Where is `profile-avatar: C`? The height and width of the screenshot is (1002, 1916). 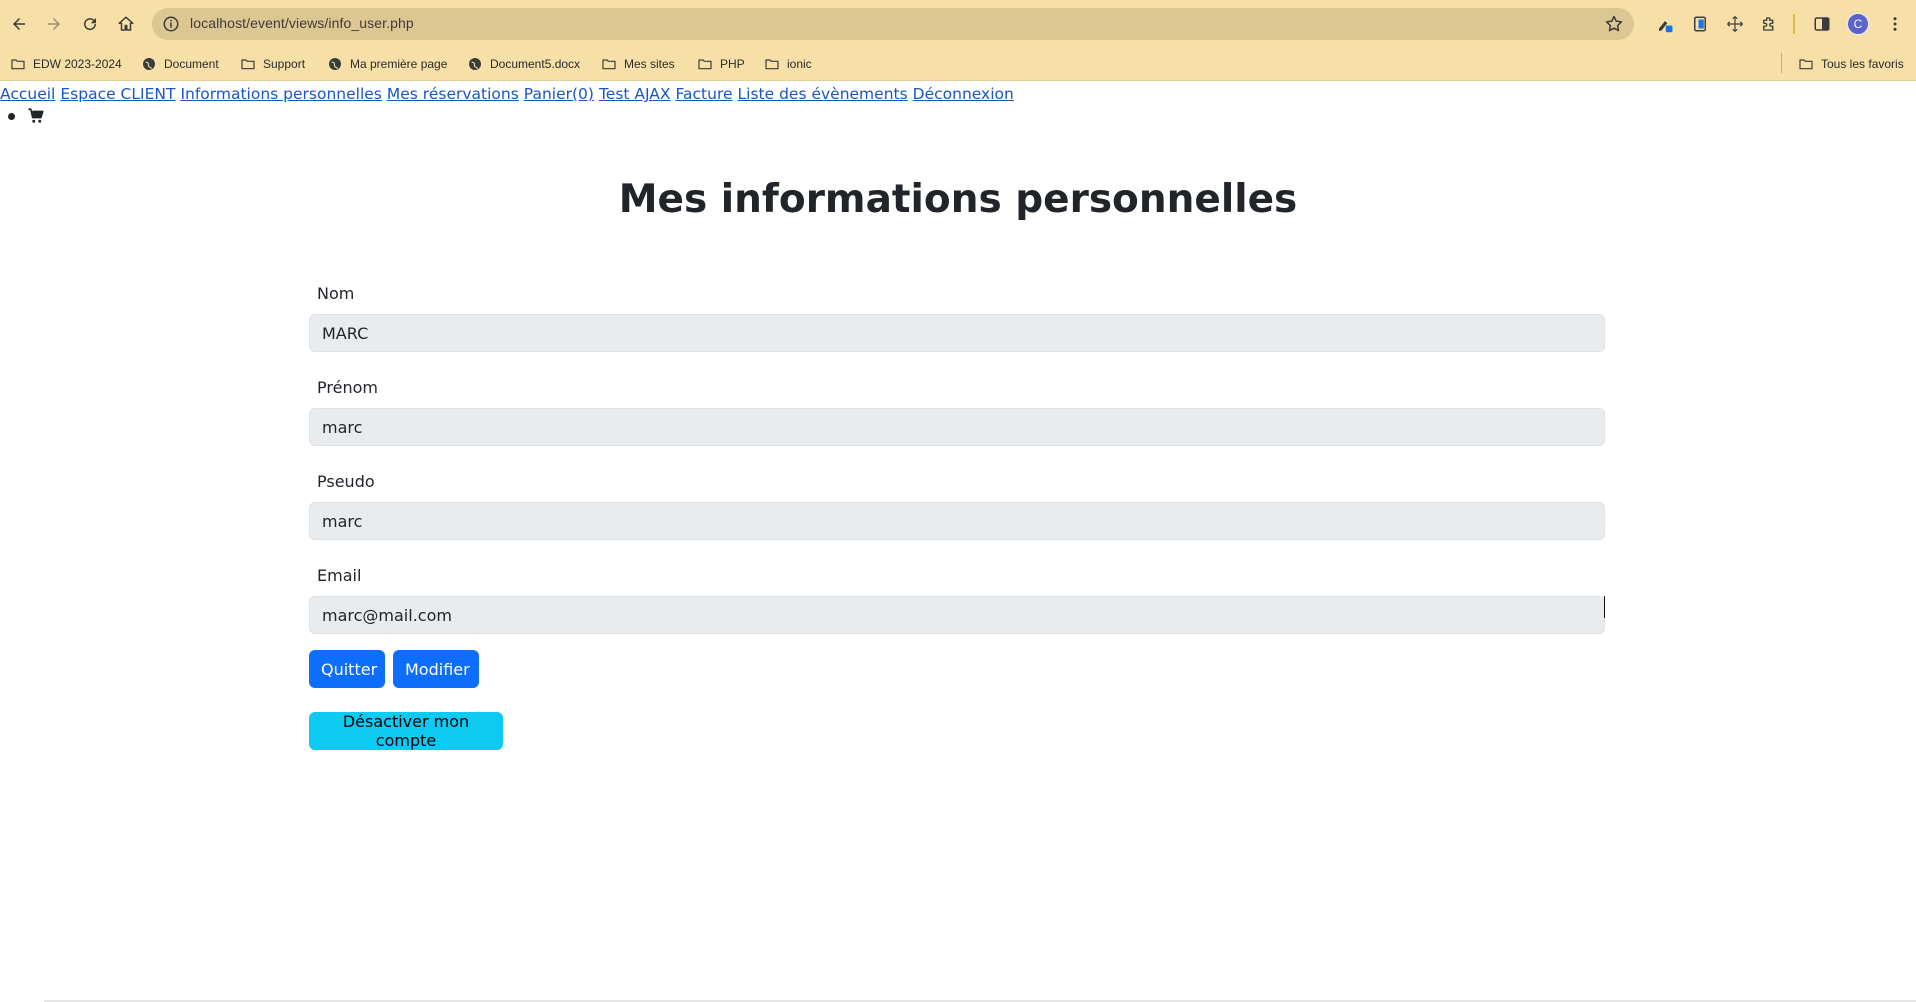 profile-avatar: C is located at coordinates (1858, 24).